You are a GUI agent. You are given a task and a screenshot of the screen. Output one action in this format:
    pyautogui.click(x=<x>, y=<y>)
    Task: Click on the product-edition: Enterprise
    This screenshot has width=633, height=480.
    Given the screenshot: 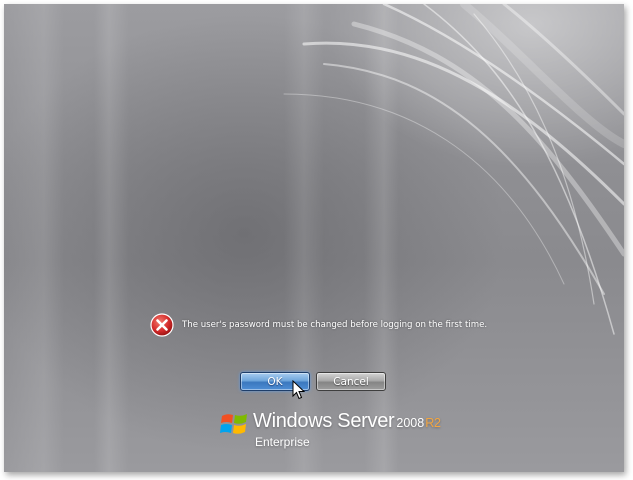 What is the action you would take?
    pyautogui.click(x=282, y=442)
    